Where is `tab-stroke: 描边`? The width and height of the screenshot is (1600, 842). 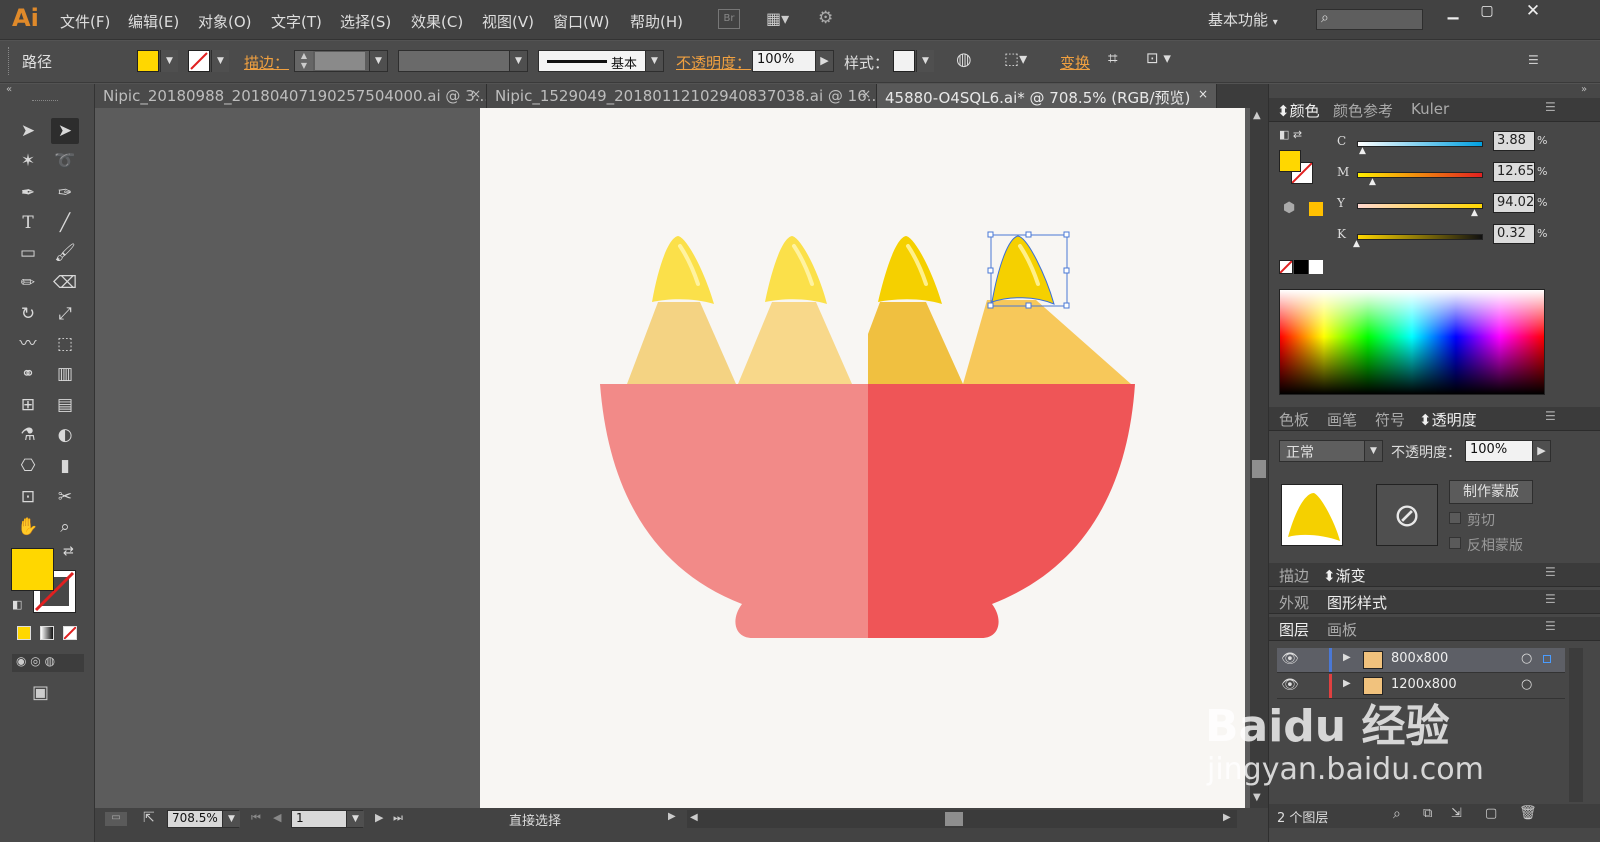 tab-stroke: 描边 is located at coordinates (1294, 575).